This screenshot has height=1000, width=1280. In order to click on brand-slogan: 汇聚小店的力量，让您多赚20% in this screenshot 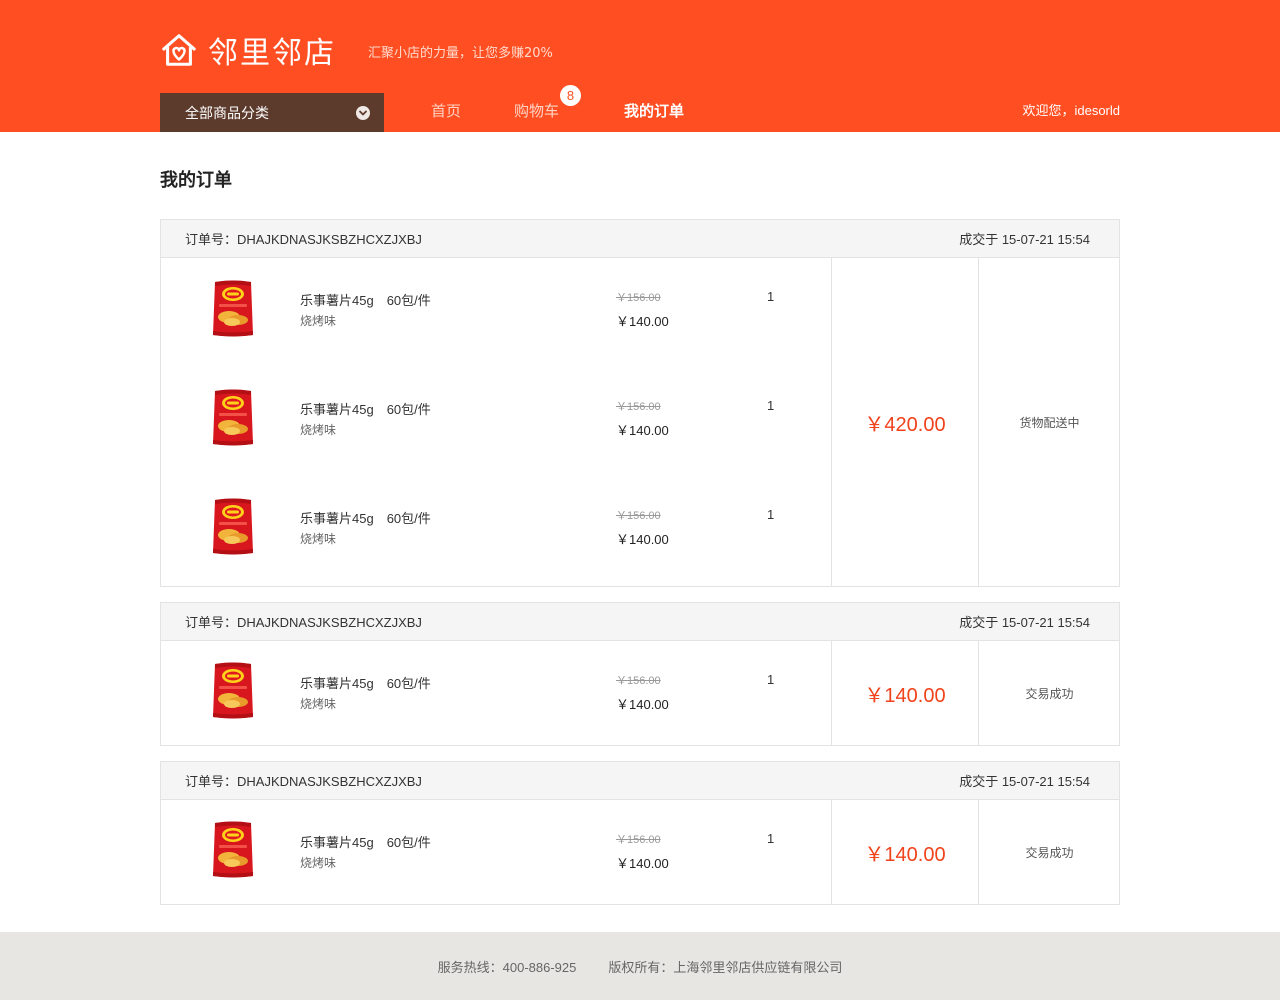, I will do `click(460, 53)`.